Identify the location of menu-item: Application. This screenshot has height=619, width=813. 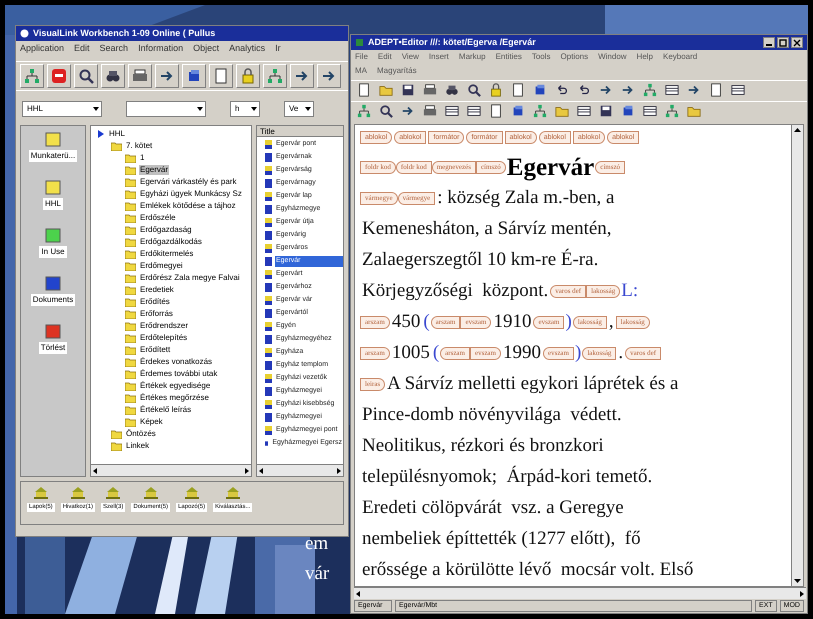
(42, 49).